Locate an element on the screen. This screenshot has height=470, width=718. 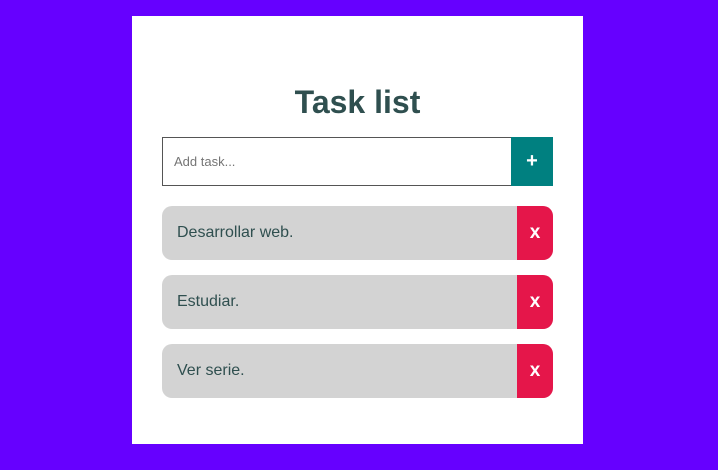
task-item: Ver serie. x is located at coordinates (357, 371).